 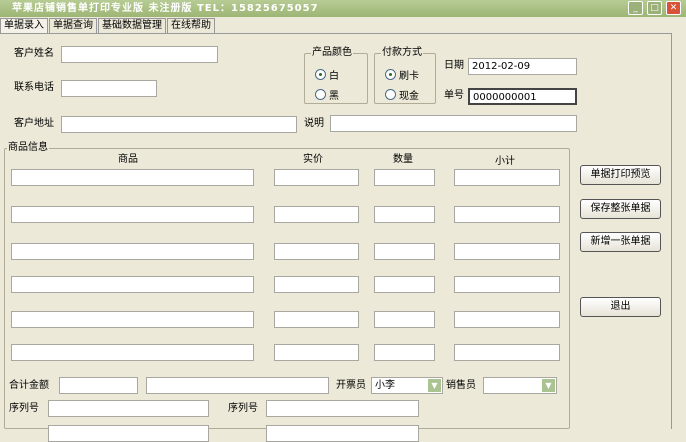 What do you see at coordinates (407, 385) in the screenshot?
I see `issuer-select: 小李 ▼` at bounding box center [407, 385].